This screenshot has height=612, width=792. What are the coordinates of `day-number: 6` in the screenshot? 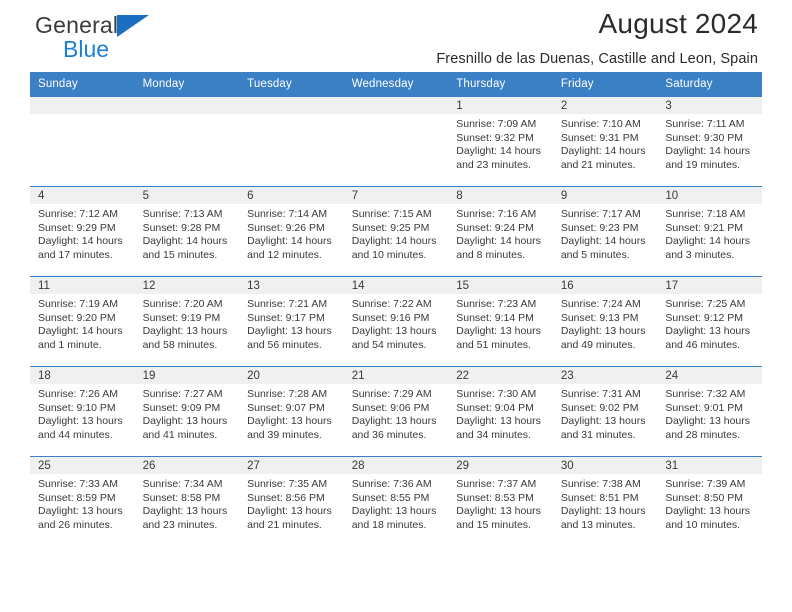 It's located at (291, 195).